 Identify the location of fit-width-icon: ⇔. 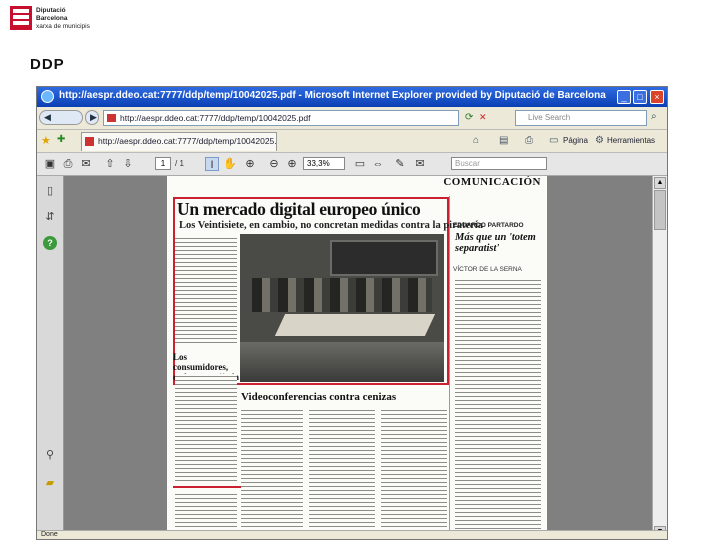
(378, 164).